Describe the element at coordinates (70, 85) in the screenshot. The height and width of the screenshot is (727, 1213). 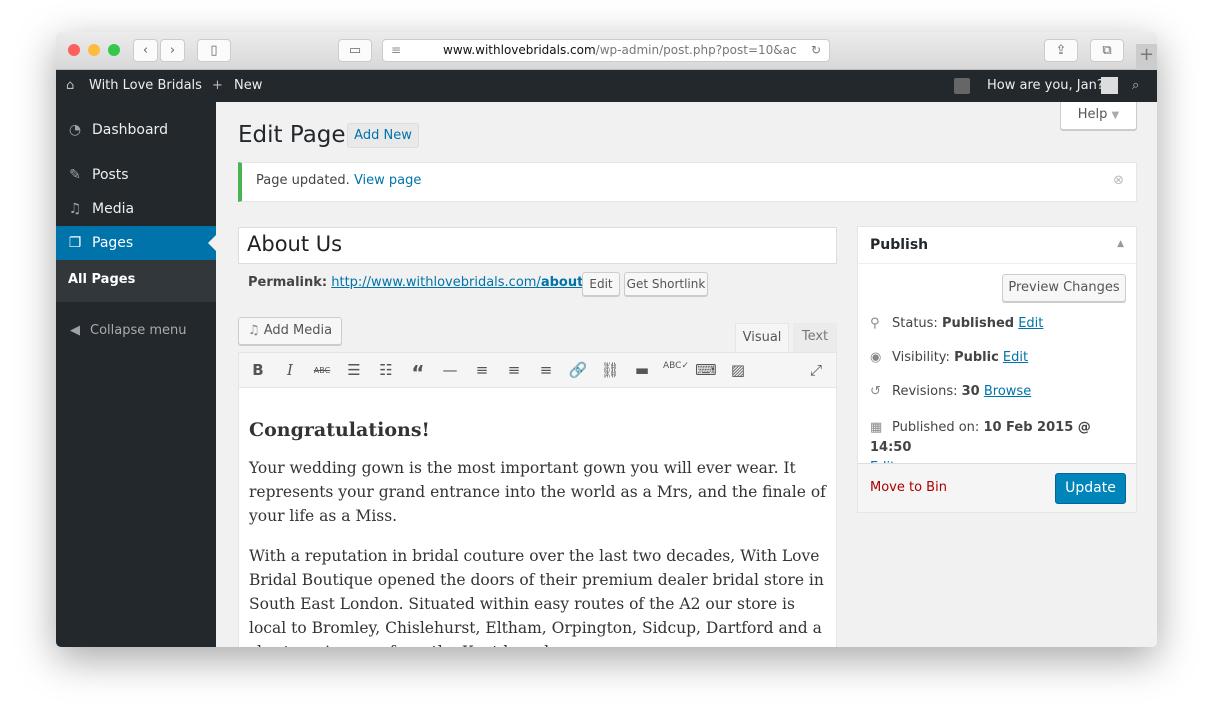
I see `home-icon: ⌂` at that location.